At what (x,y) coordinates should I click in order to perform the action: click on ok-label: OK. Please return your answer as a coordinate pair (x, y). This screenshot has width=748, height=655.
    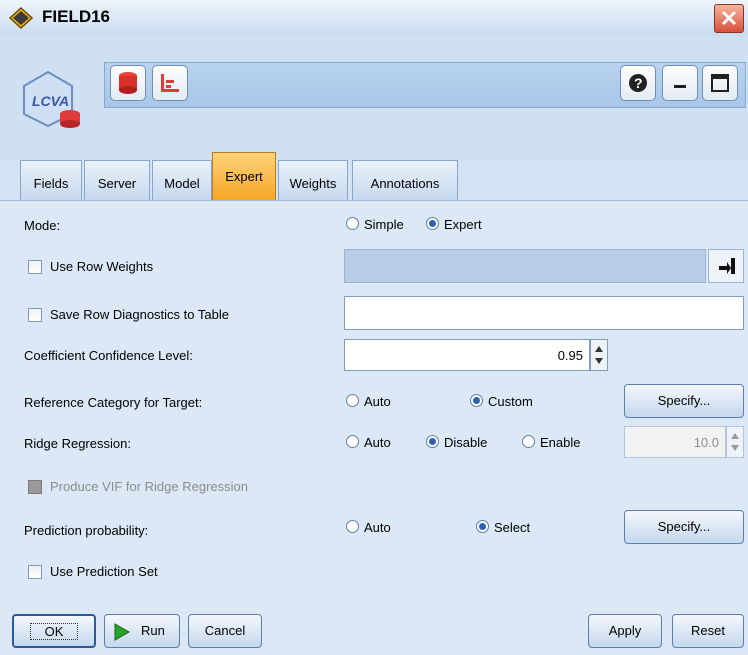
    Looking at the image, I should click on (54, 631).